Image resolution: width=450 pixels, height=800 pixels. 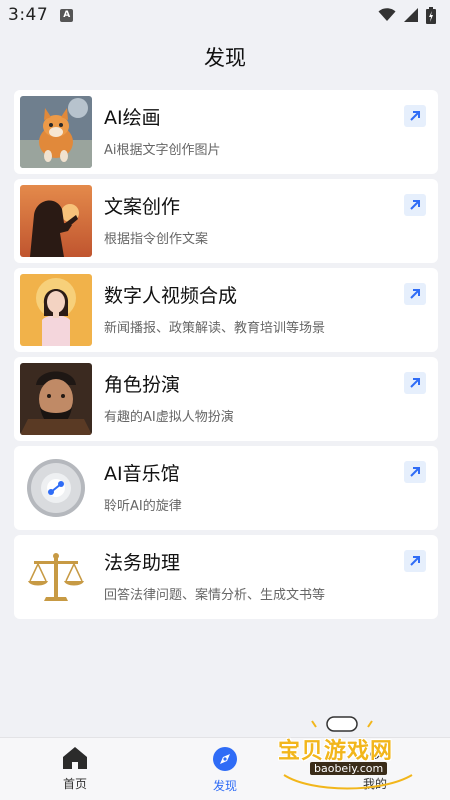 What do you see at coordinates (226, 488) in the screenshot?
I see `feature-card-ai-music: AI音乐馆 聆听AI的旋律` at bounding box center [226, 488].